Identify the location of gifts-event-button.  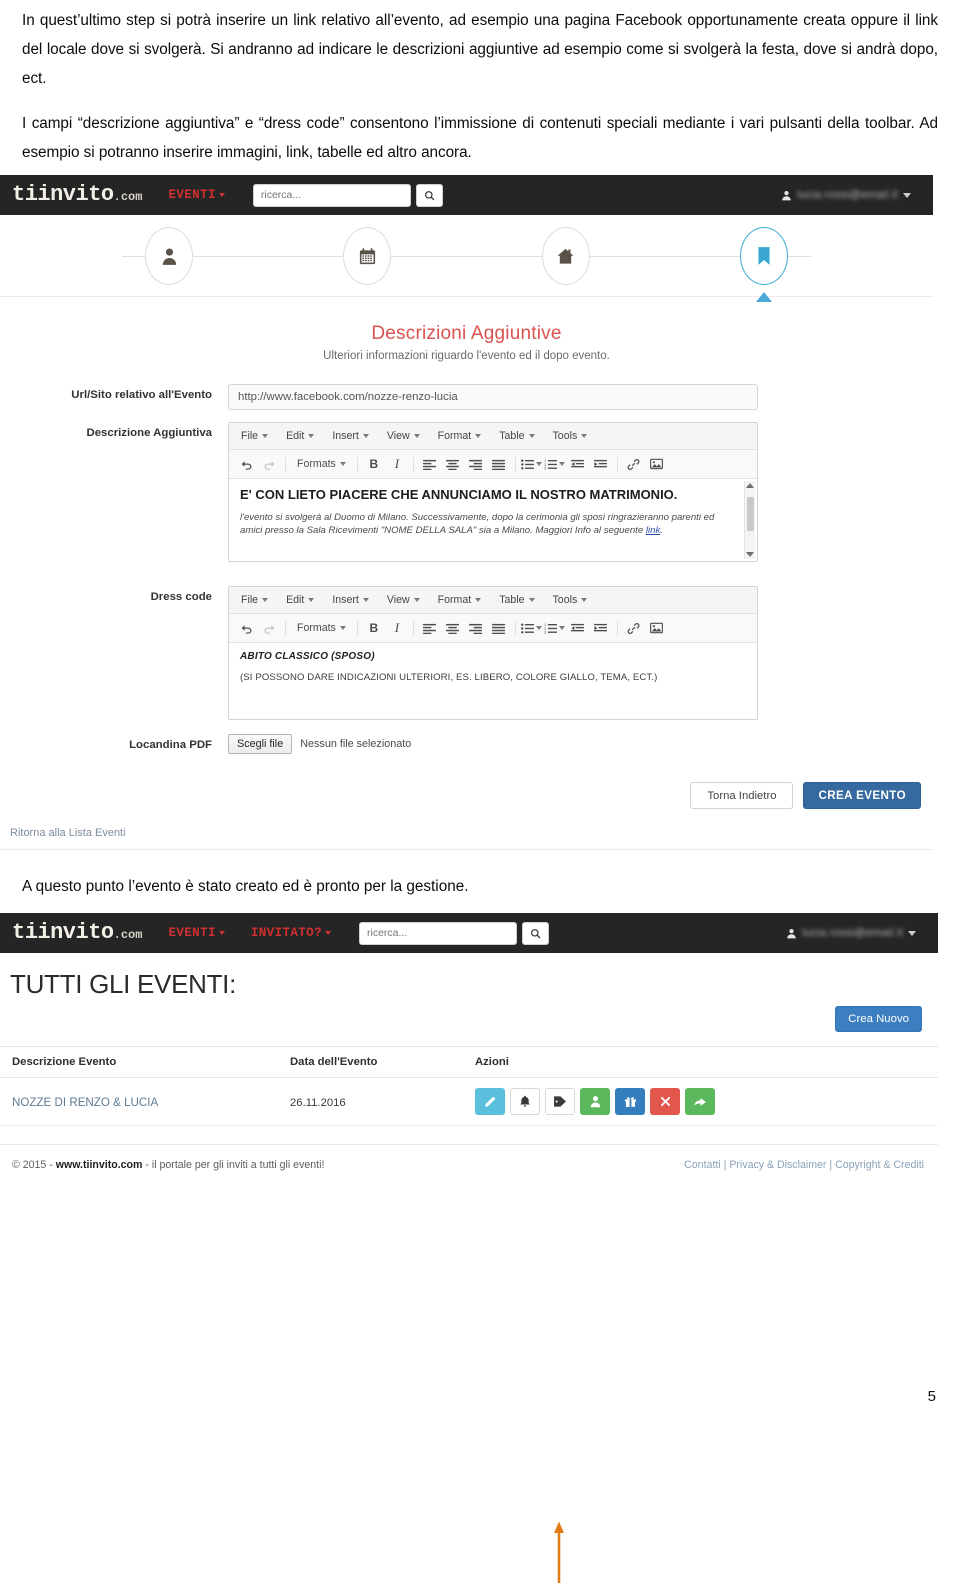
(630, 1101).